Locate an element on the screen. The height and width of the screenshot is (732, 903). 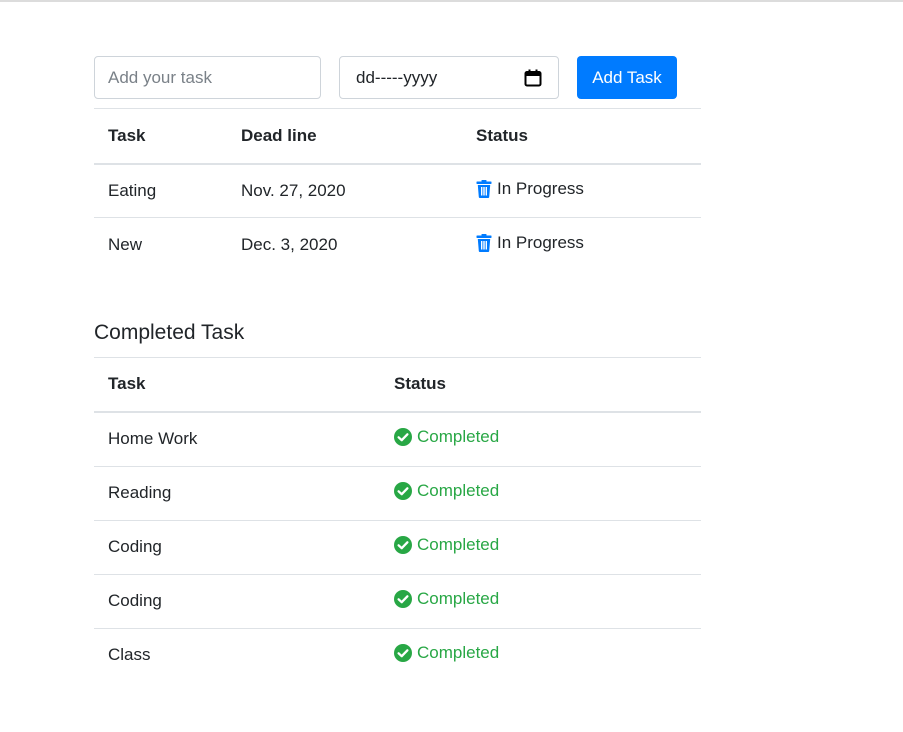
table-row: Reading Completed is located at coordinates (397, 492).